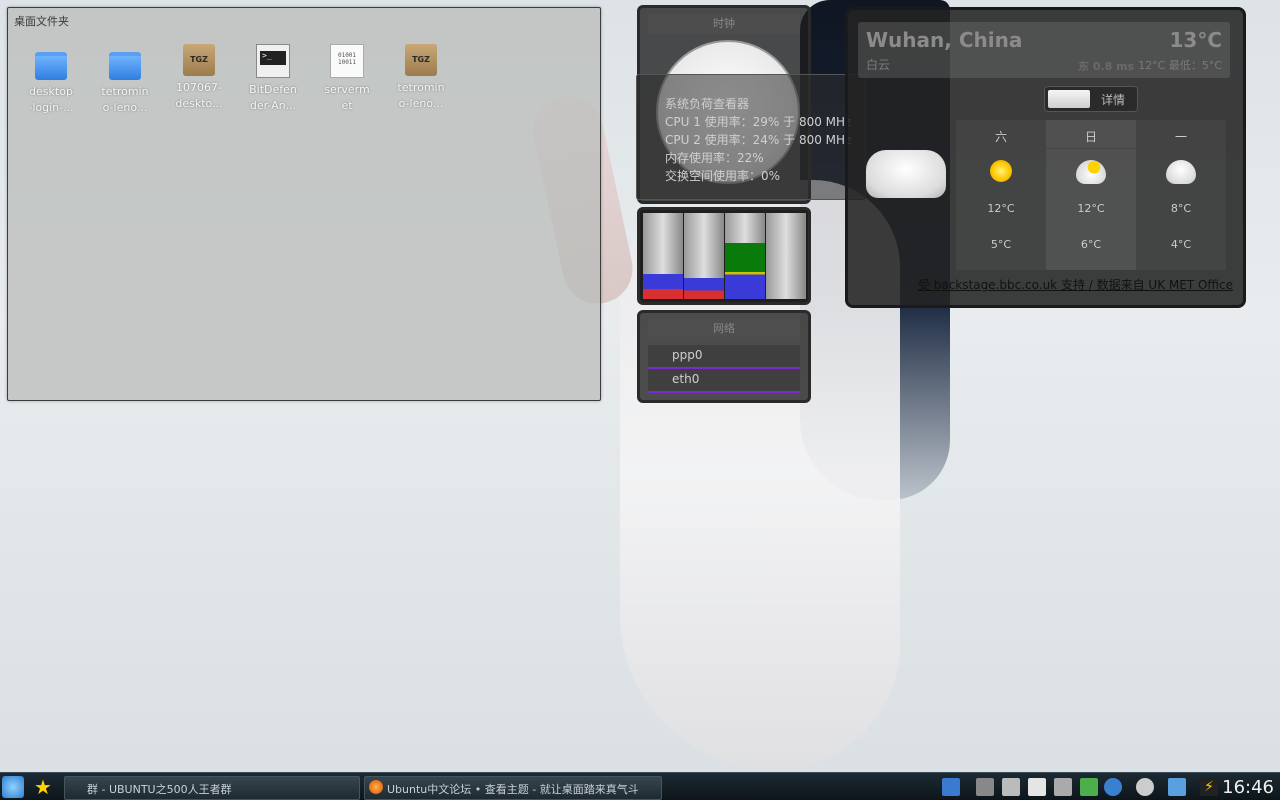 Image resolution: width=1280 pixels, height=800 pixels. Describe the element at coordinates (41, 21) in the screenshot. I see `folder-view-title: 桌面文件夹` at that location.